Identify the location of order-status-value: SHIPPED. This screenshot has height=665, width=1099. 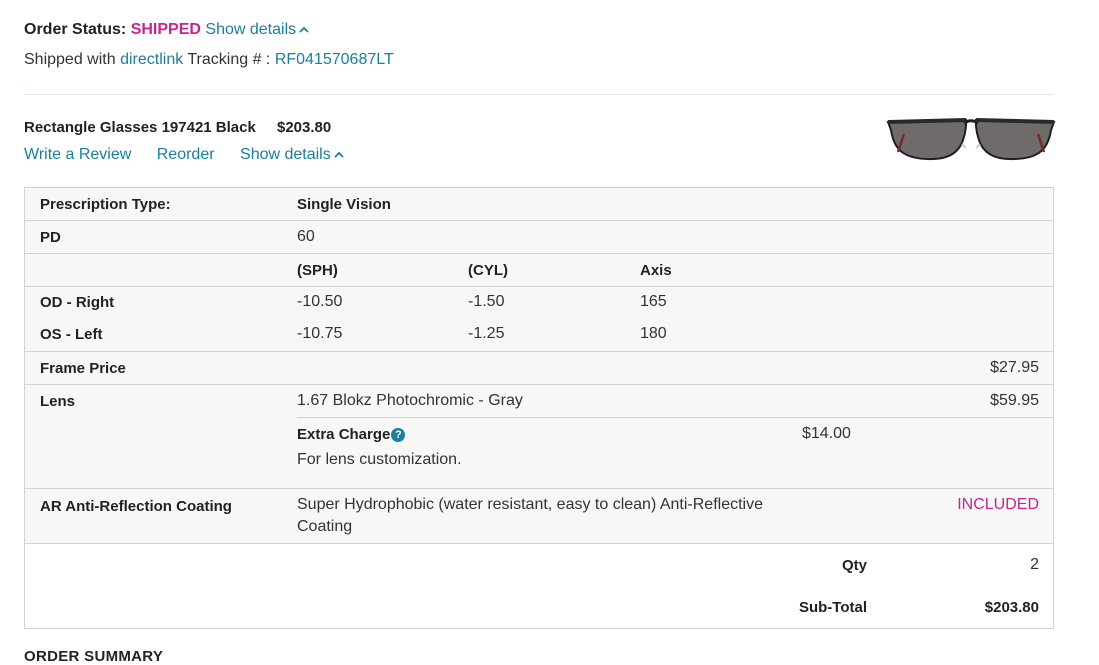
(165, 29).